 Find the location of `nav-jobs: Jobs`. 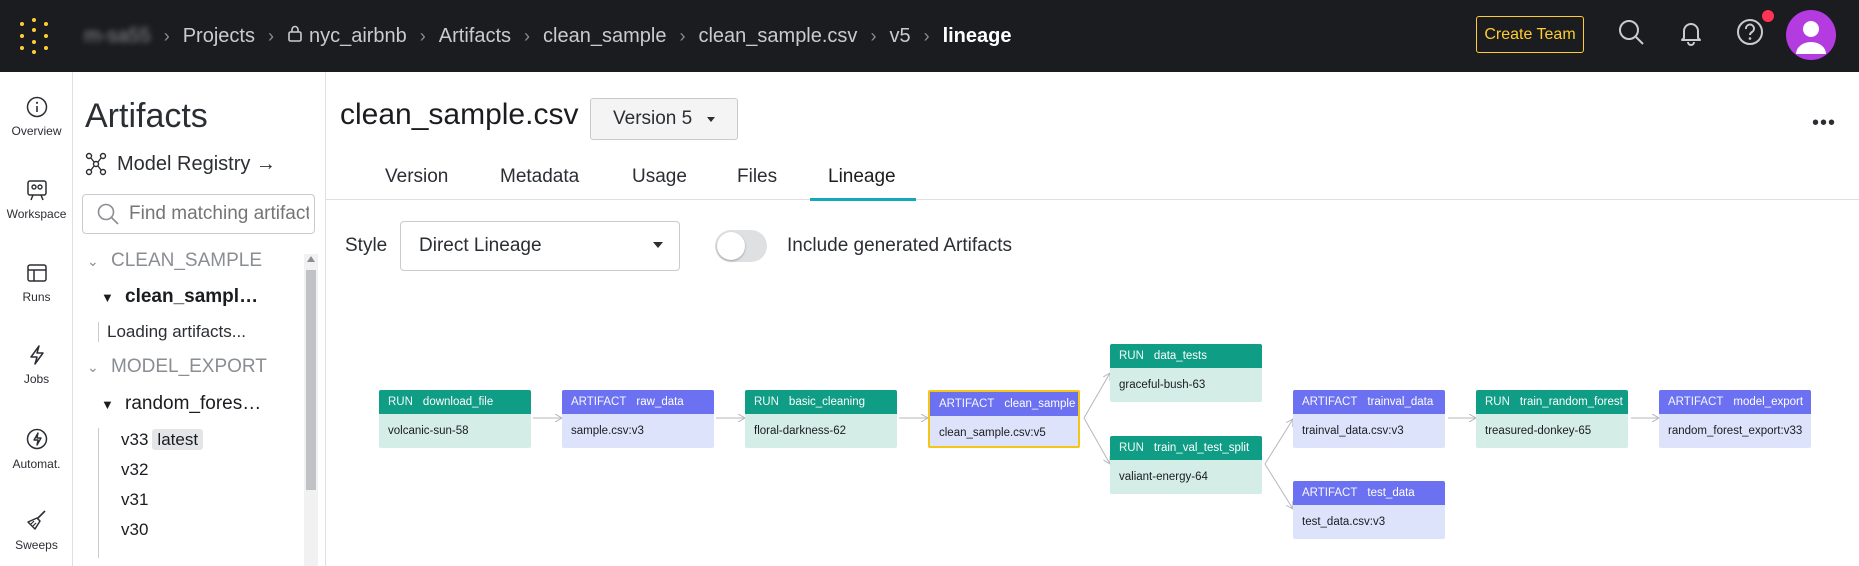

nav-jobs: Jobs is located at coordinates (36, 365).